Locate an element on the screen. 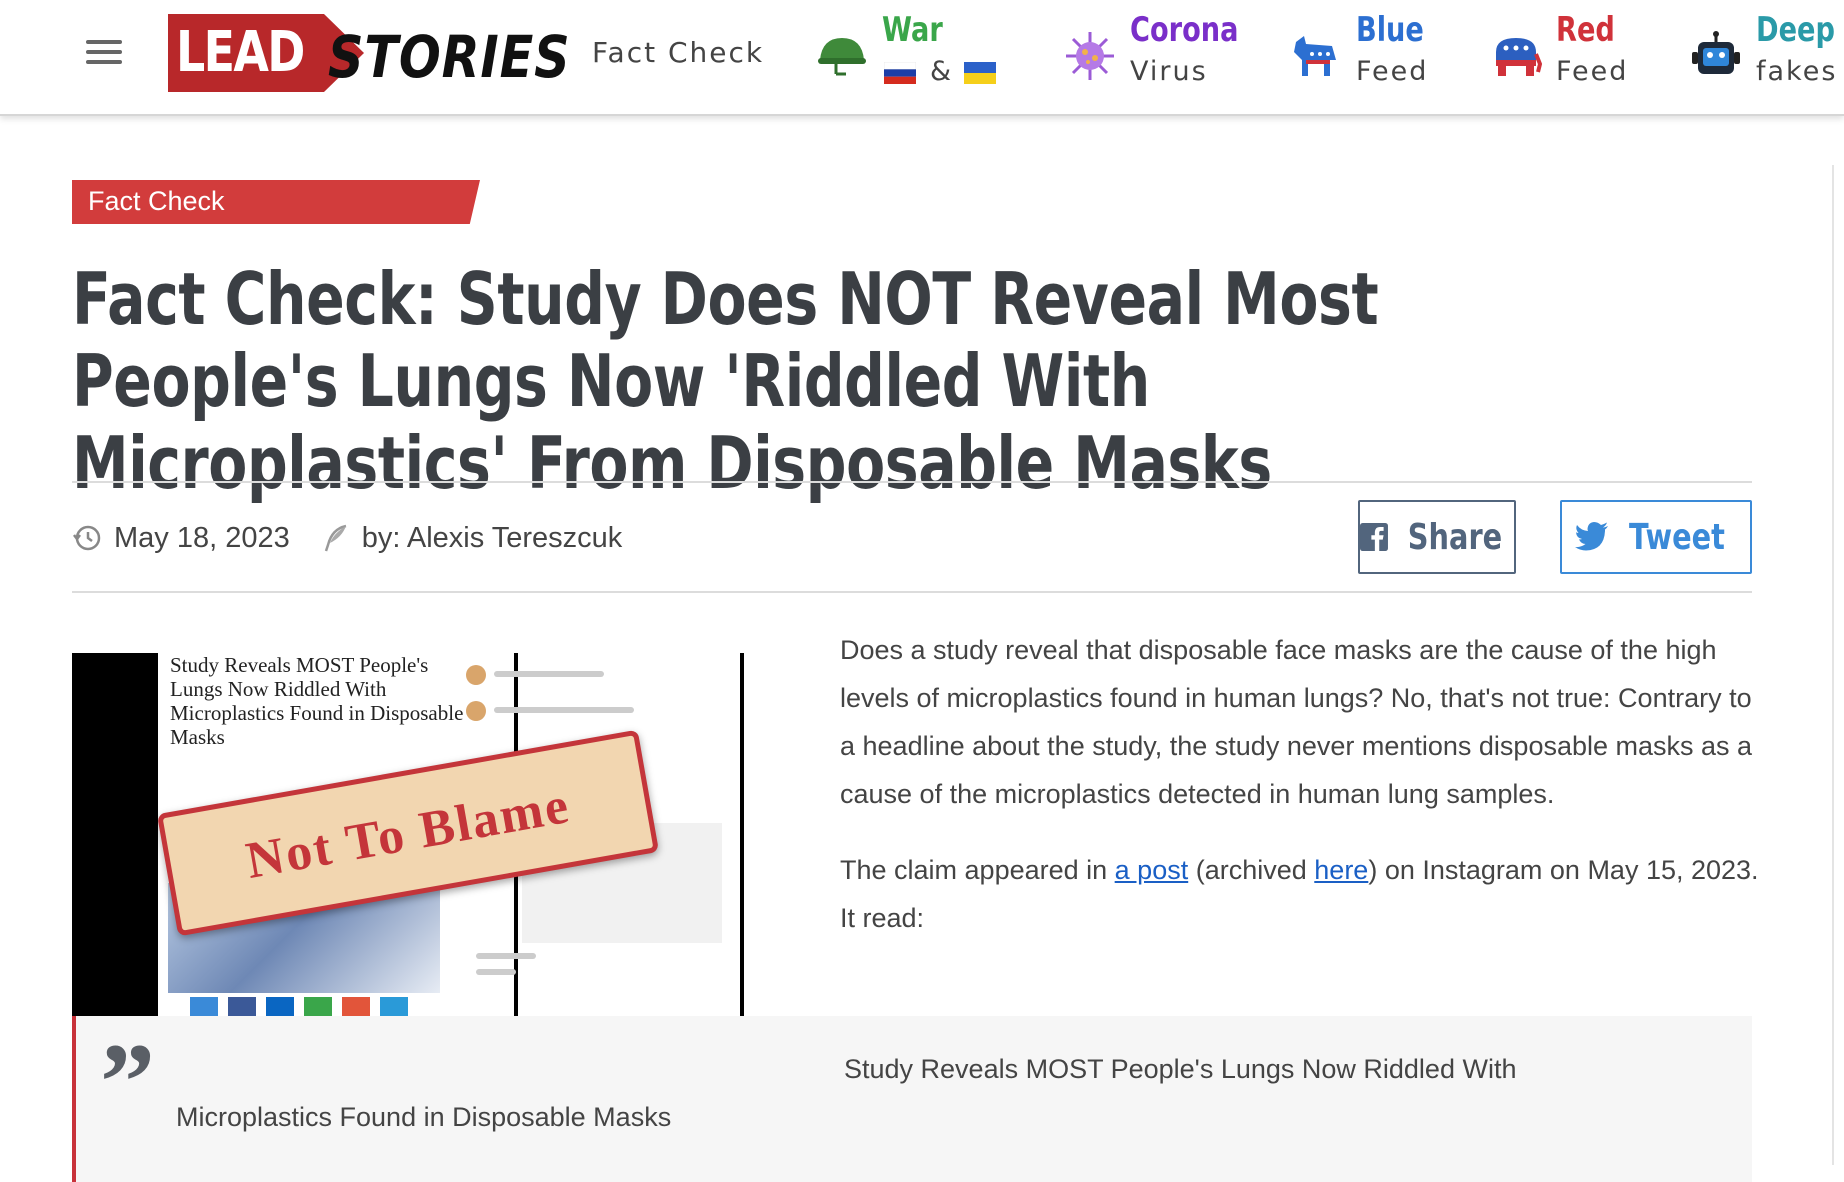 The image size is (1844, 1182). nav-blue-sub: Feed is located at coordinates (1392, 71).